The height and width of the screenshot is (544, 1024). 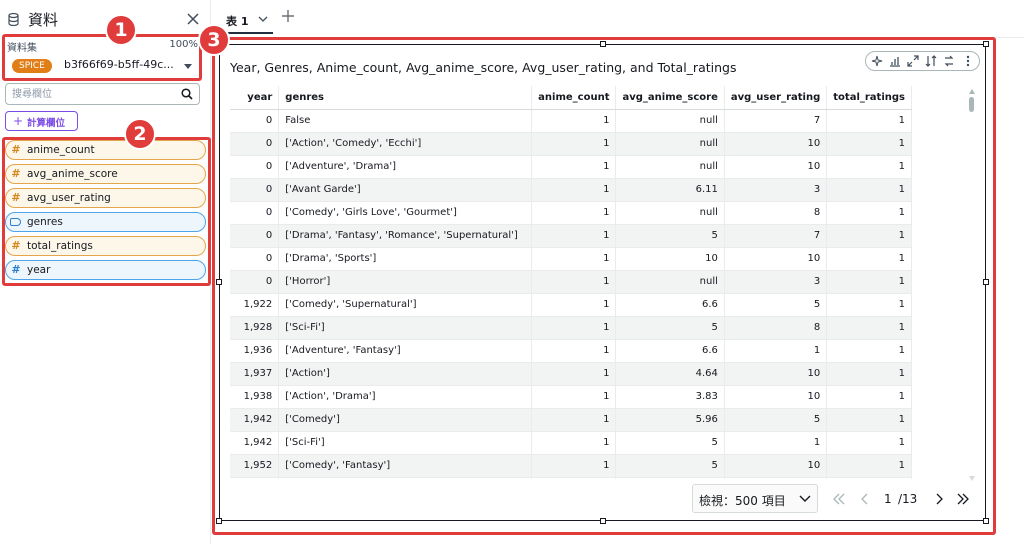 What do you see at coordinates (187, 94) in the screenshot?
I see `search-icon` at bounding box center [187, 94].